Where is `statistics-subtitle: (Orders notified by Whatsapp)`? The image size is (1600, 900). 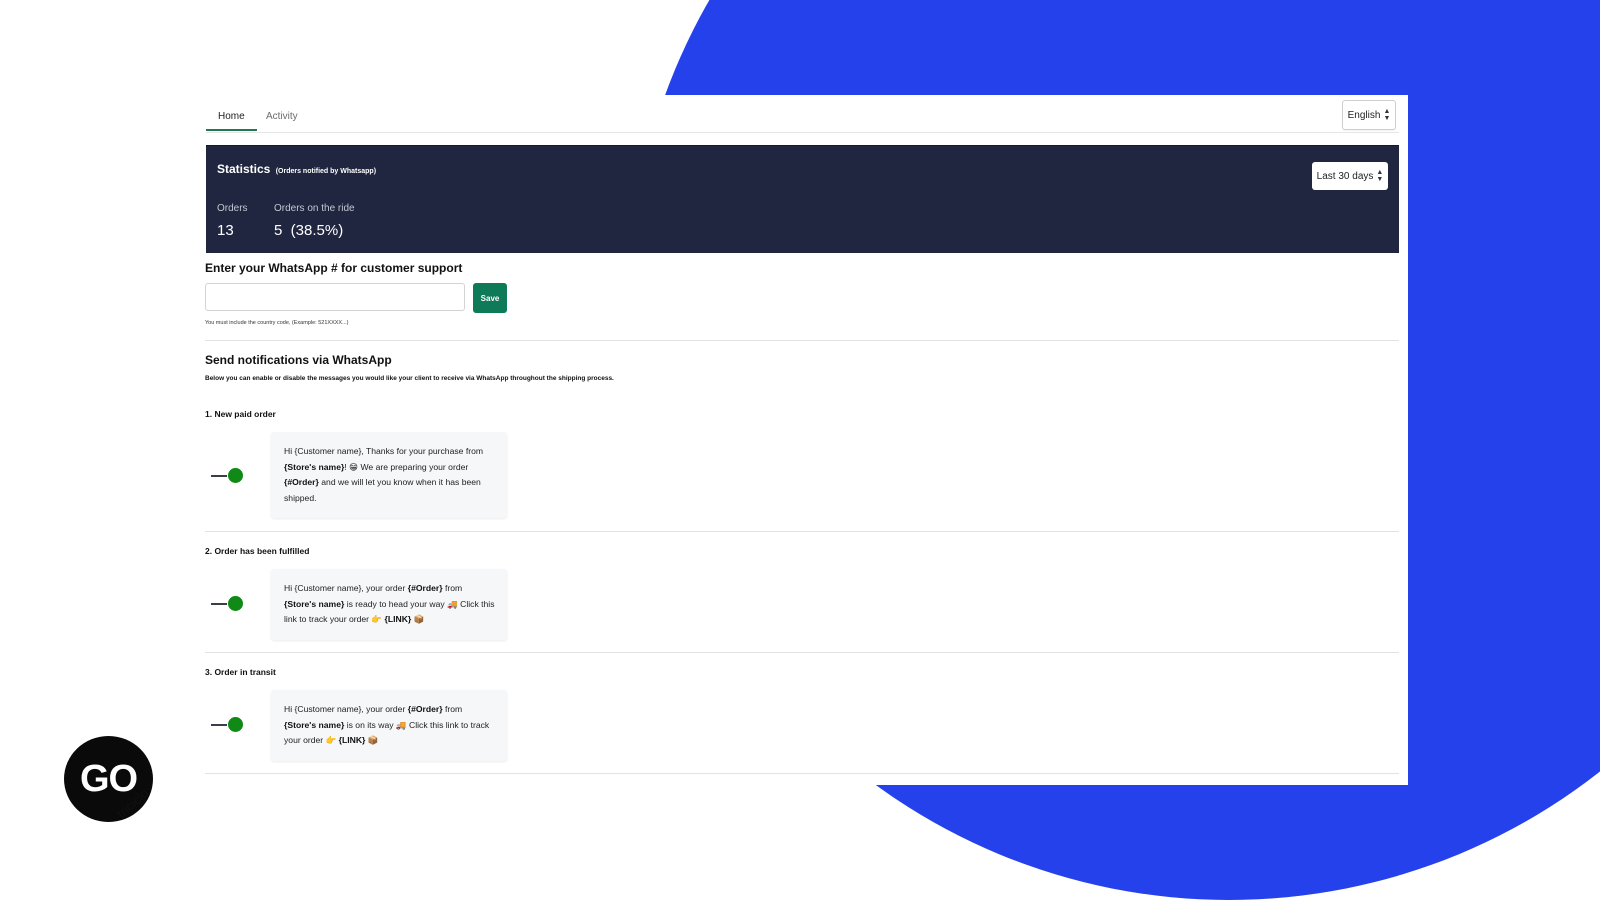
statistics-subtitle: (Orders notified by Whatsapp) is located at coordinates (326, 171).